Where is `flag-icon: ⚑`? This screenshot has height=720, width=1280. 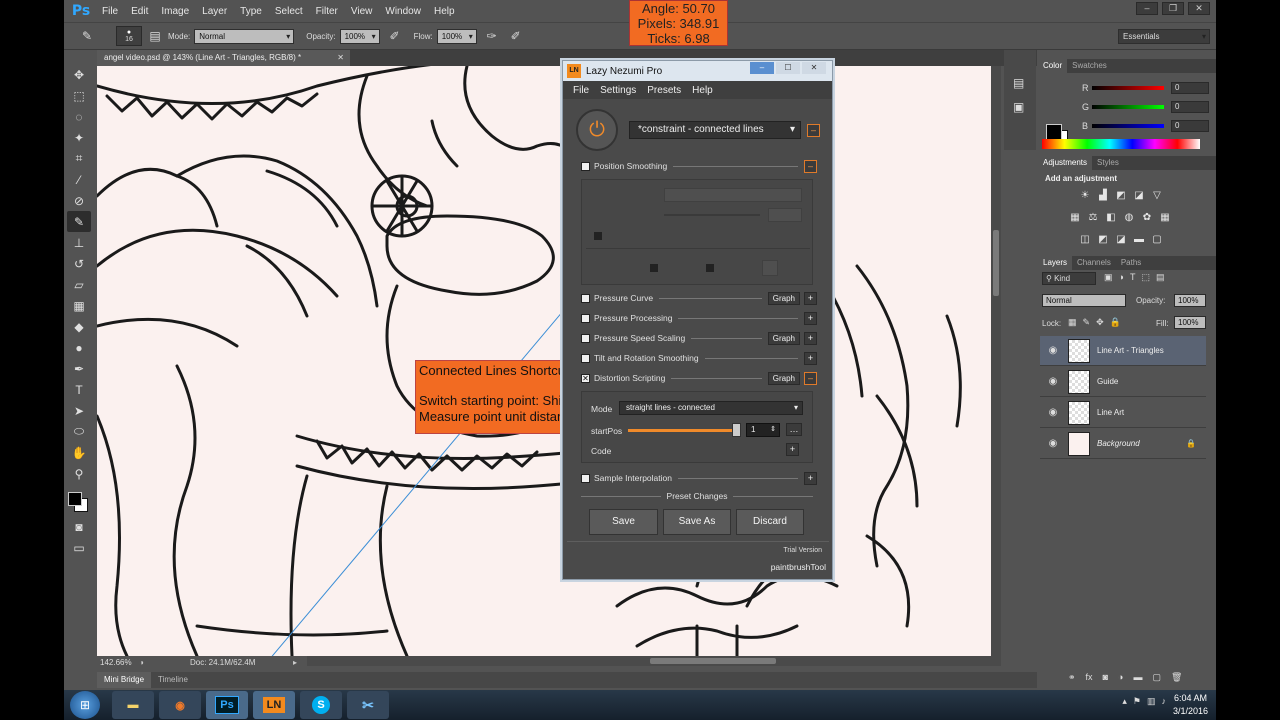
flag-icon: ⚑ is located at coordinates (1137, 701).